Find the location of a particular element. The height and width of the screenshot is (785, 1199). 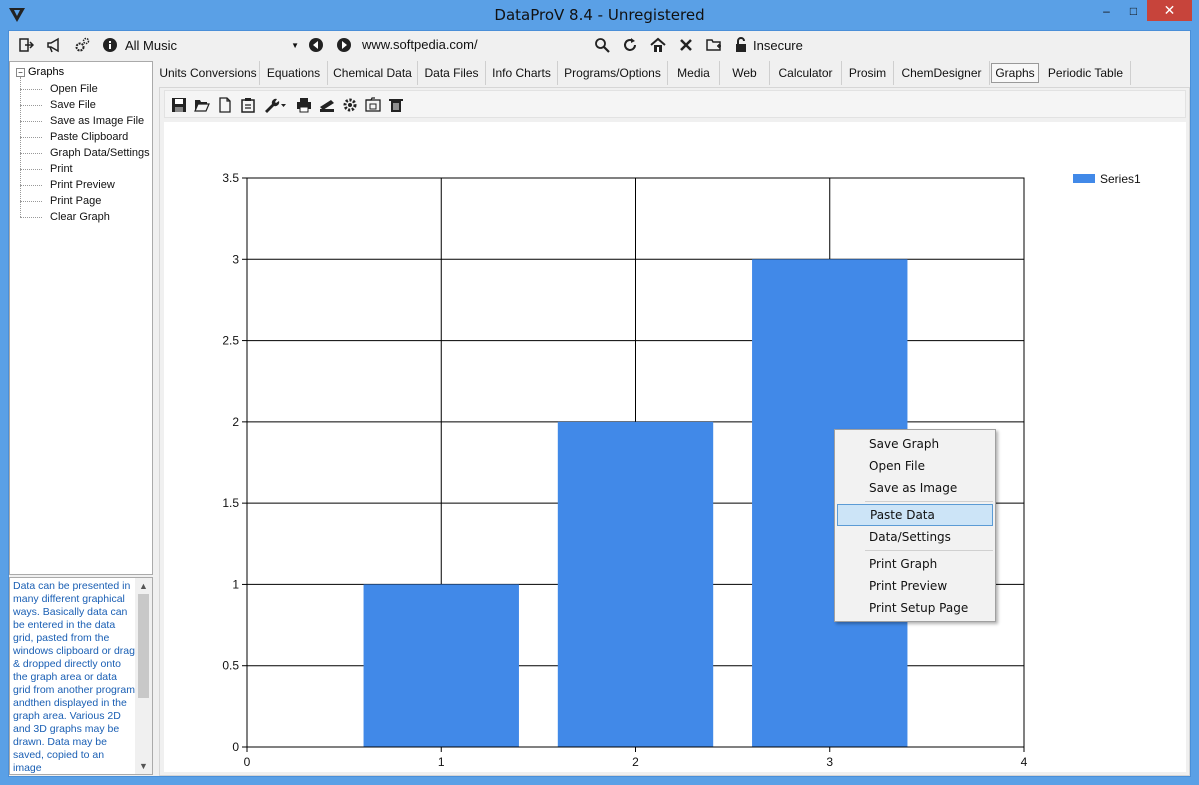

menu-item-data-settings: Data/Settings is located at coordinates (915, 537).